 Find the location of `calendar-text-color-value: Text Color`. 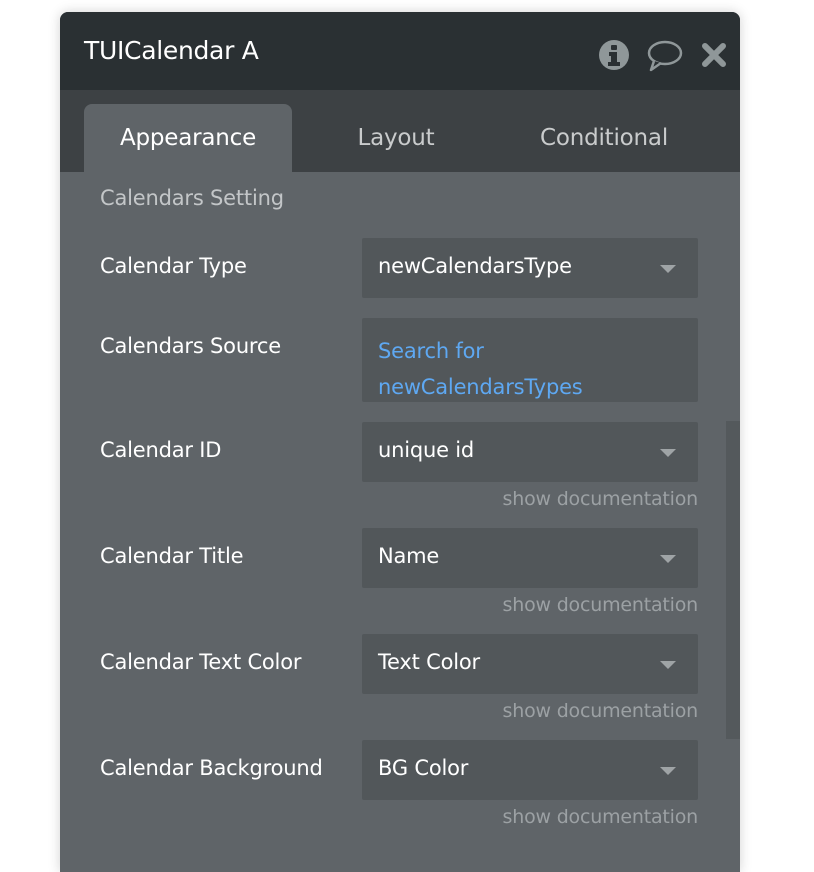

calendar-text-color-value: Text Color is located at coordinates (429, 662).